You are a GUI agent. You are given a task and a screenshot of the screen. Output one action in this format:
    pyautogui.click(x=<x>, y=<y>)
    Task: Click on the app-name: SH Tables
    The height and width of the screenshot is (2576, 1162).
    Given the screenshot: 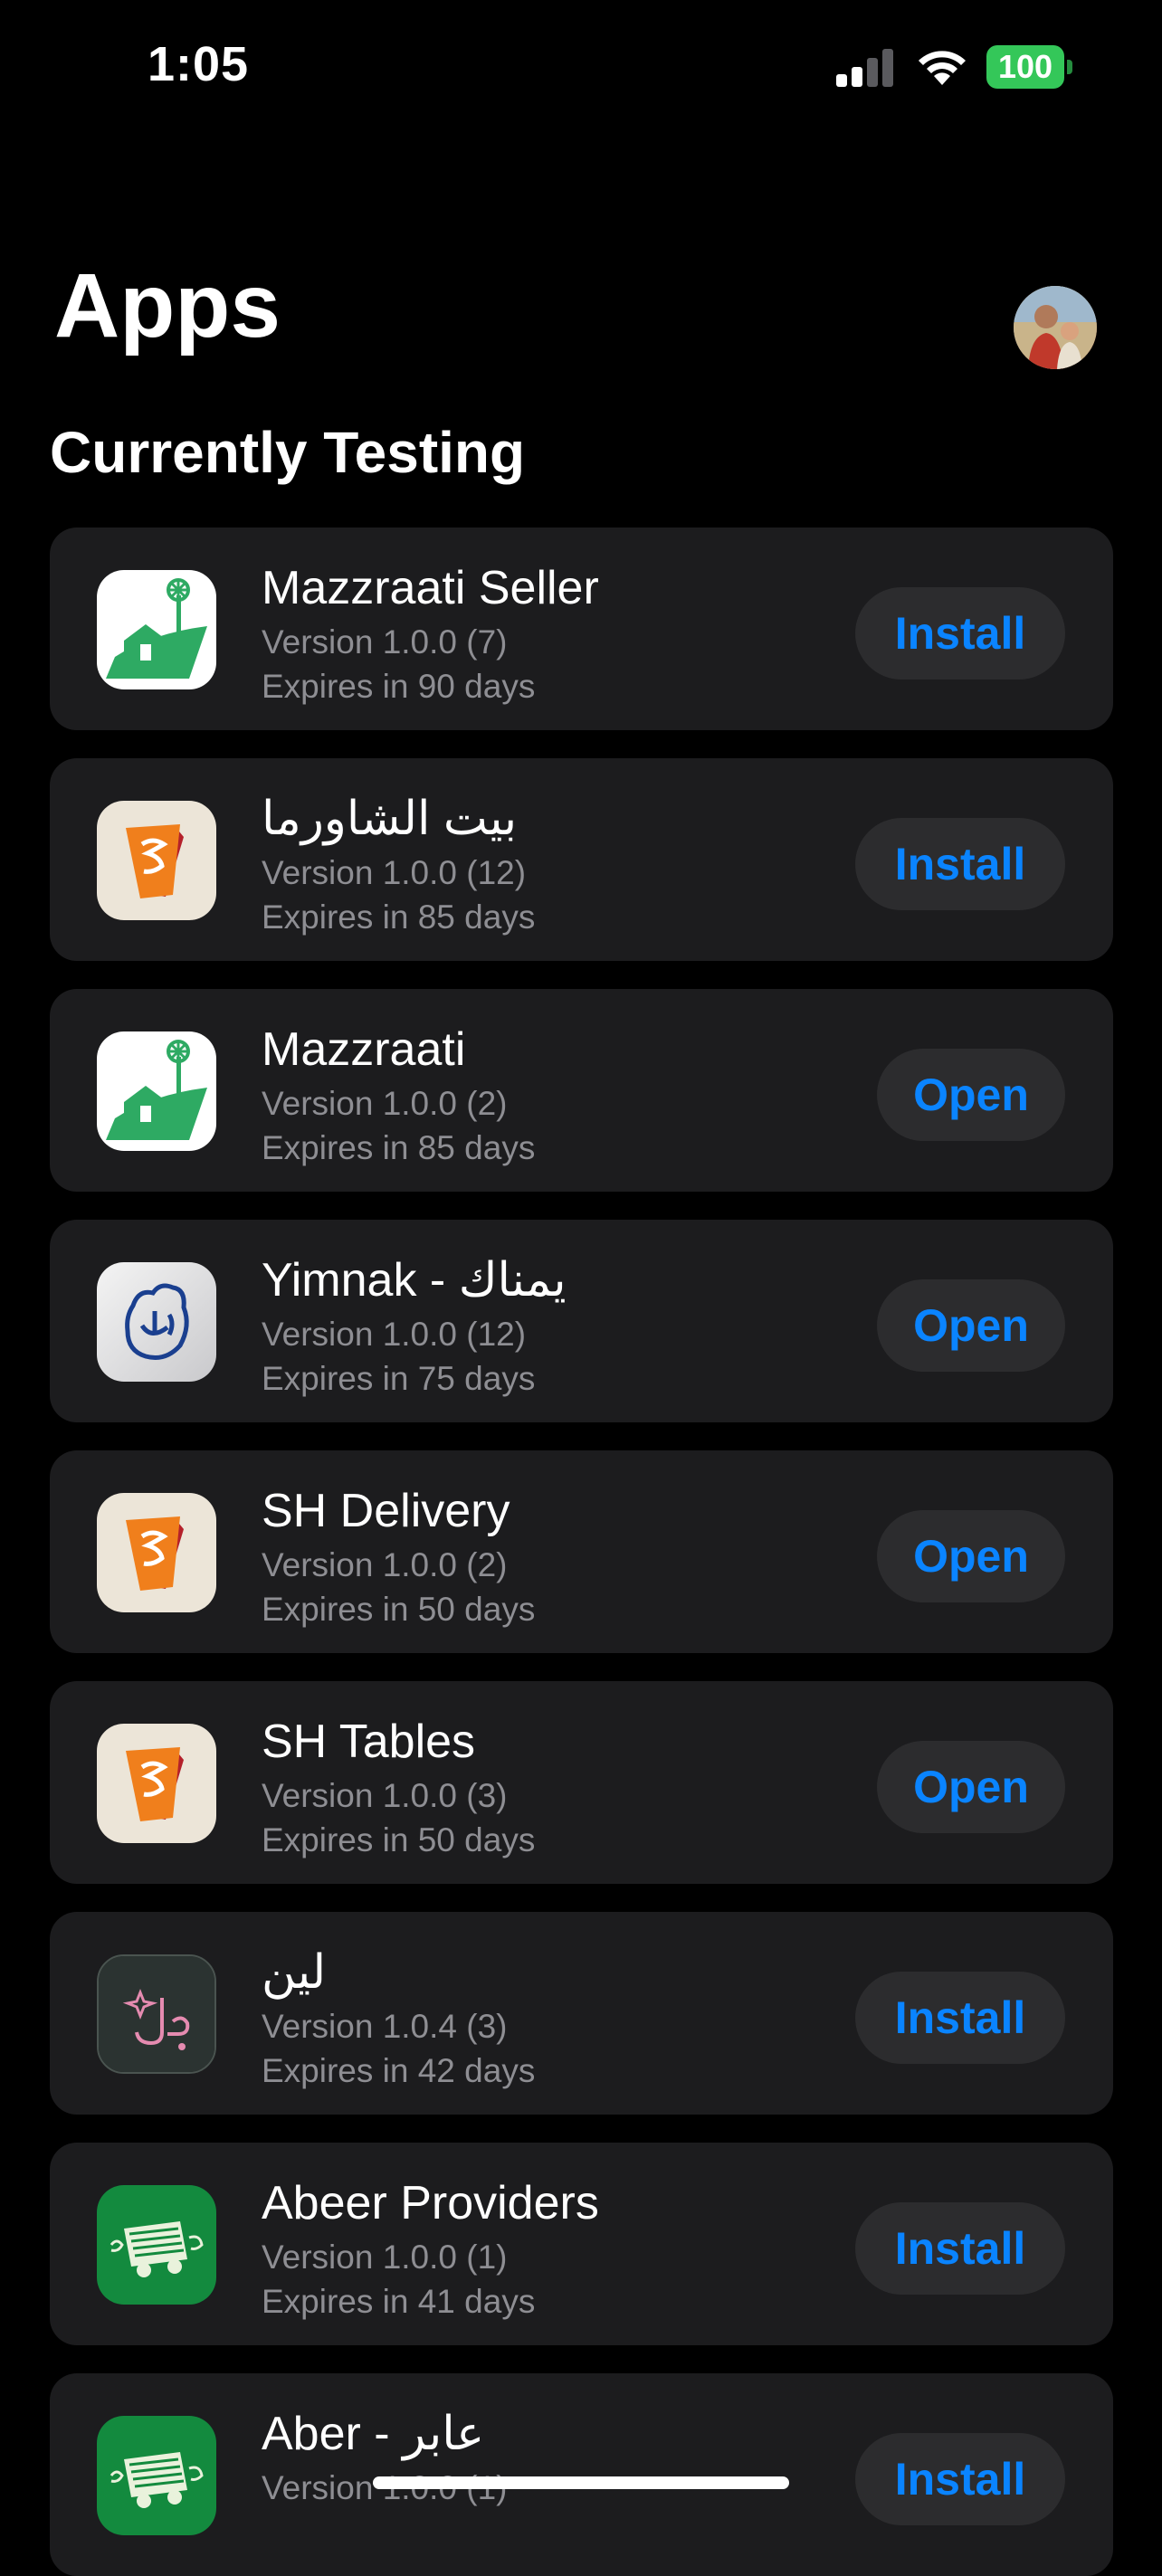 What is the action you would take?
    pyautogui.click(x=369, y=1742)
    